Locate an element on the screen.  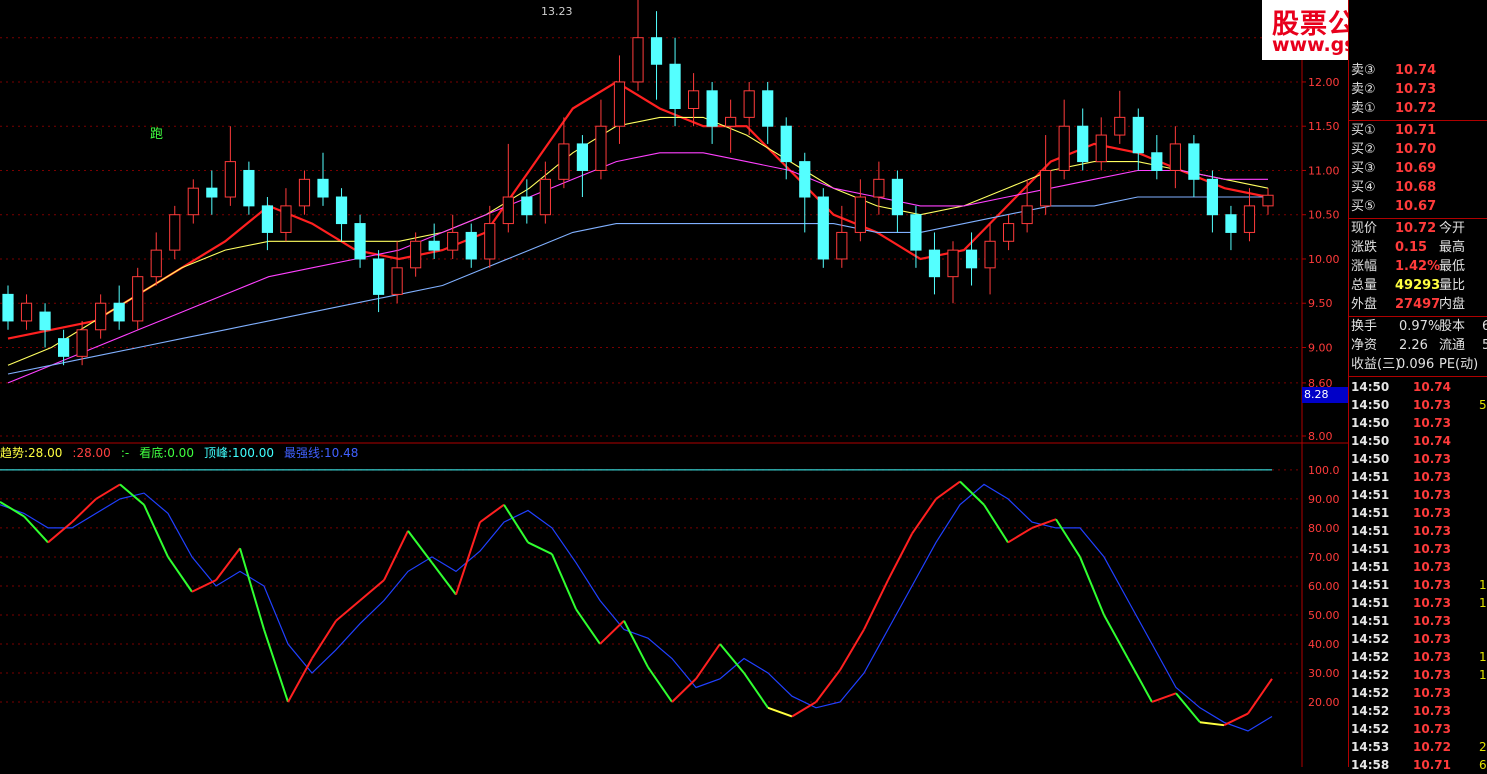
tick-volume: 1 is located at coordinates (1483, 675).